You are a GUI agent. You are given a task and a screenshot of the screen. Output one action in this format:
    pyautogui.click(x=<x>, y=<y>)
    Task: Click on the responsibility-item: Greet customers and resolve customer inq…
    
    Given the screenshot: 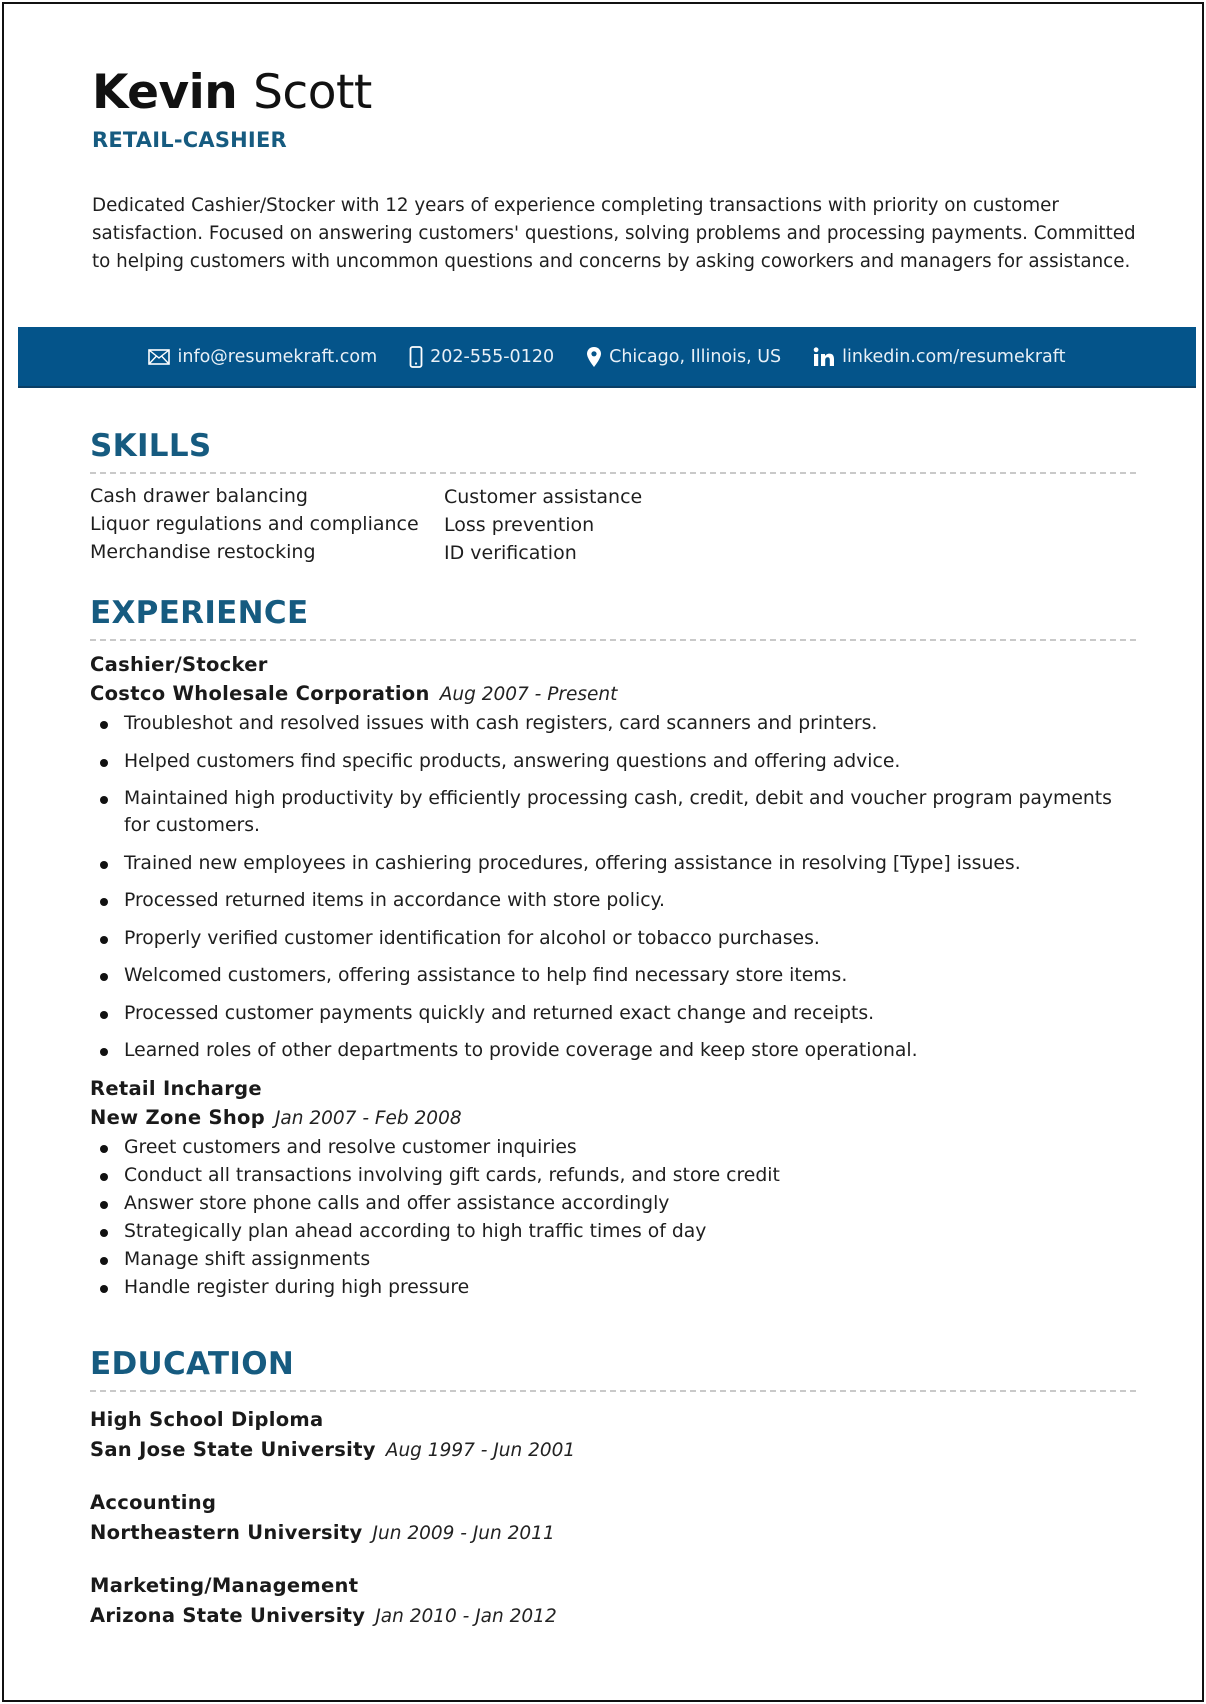 What is the action you would take?
    pyautogui.click(x=618, y=1148)
    